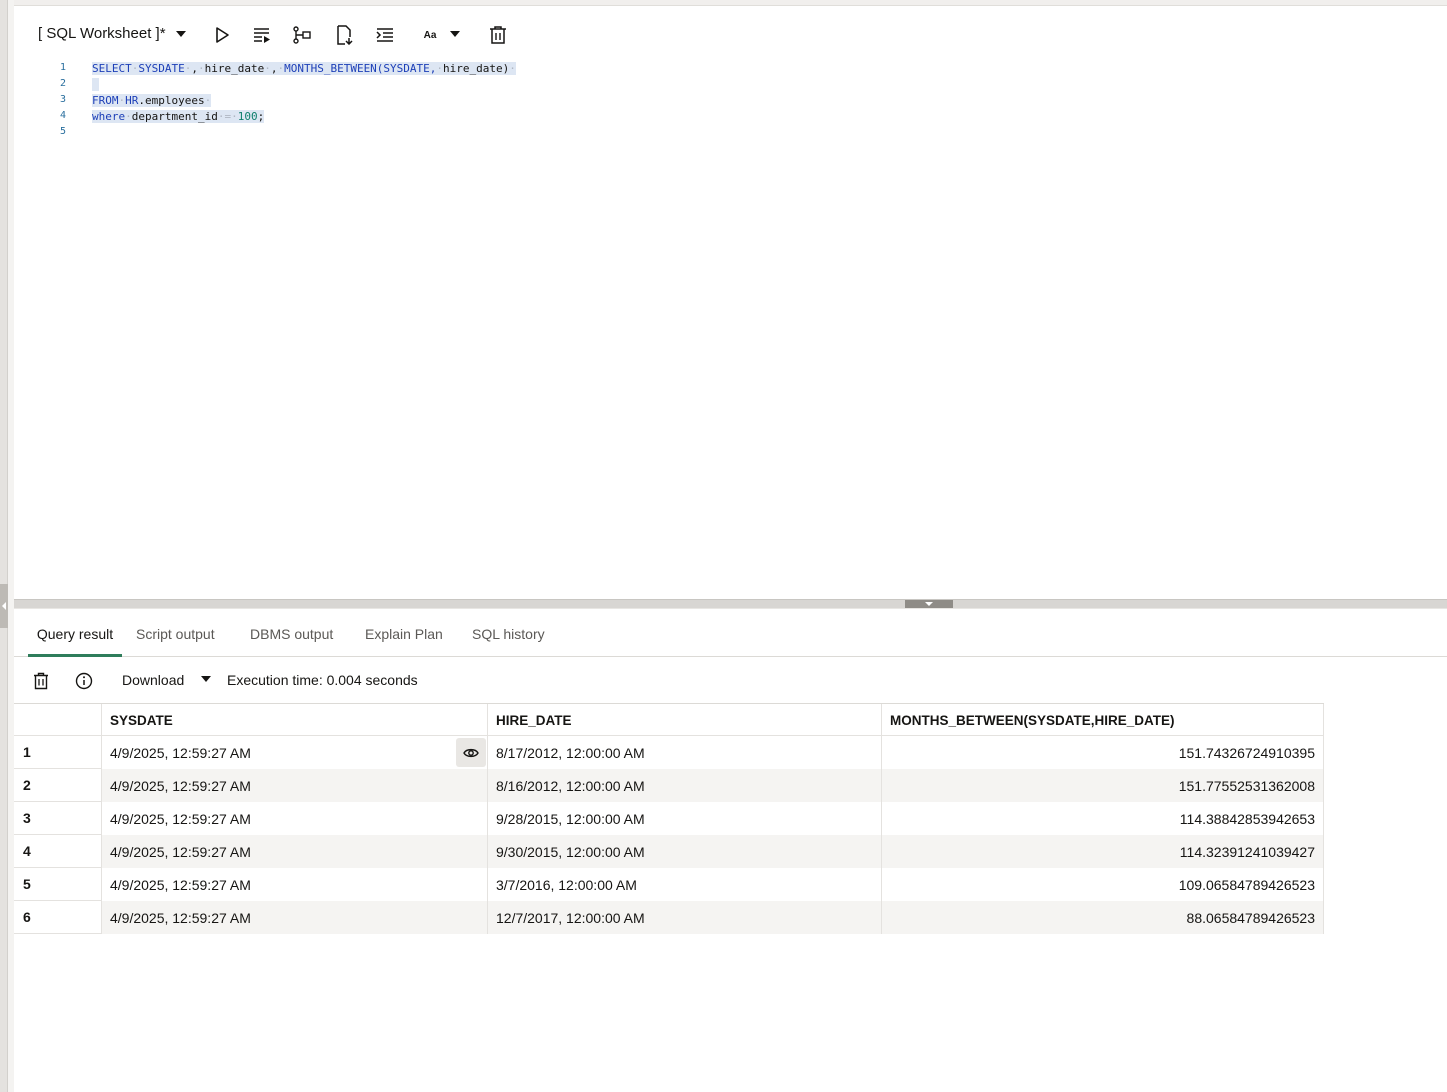 Image resolution: width=1447 pixels, height=1092 pixels. Describe the element at coordinates (206, 679) in the screenshot. I see `download-dropdown-caret-icon` at that location.